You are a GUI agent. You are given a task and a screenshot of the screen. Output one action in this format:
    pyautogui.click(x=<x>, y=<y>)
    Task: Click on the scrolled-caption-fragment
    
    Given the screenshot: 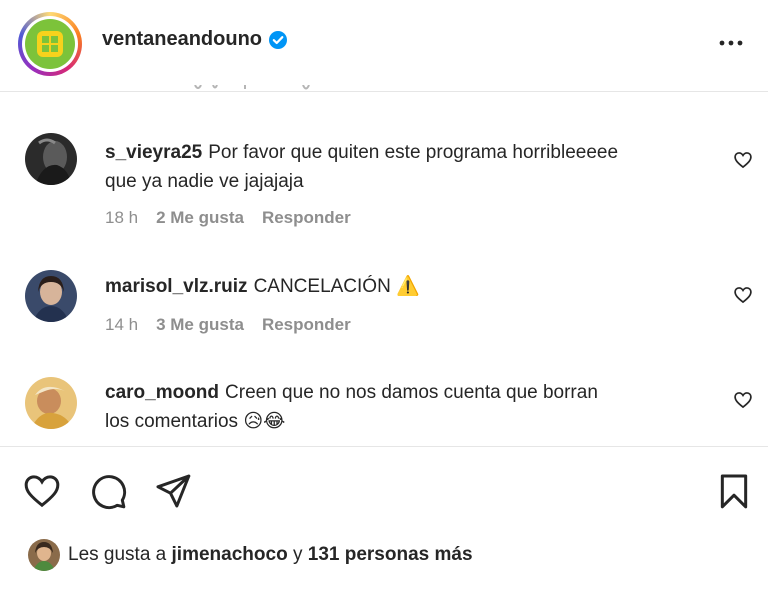 What is the action you would take?
    pyautogui.click(x=255, y=87)
    